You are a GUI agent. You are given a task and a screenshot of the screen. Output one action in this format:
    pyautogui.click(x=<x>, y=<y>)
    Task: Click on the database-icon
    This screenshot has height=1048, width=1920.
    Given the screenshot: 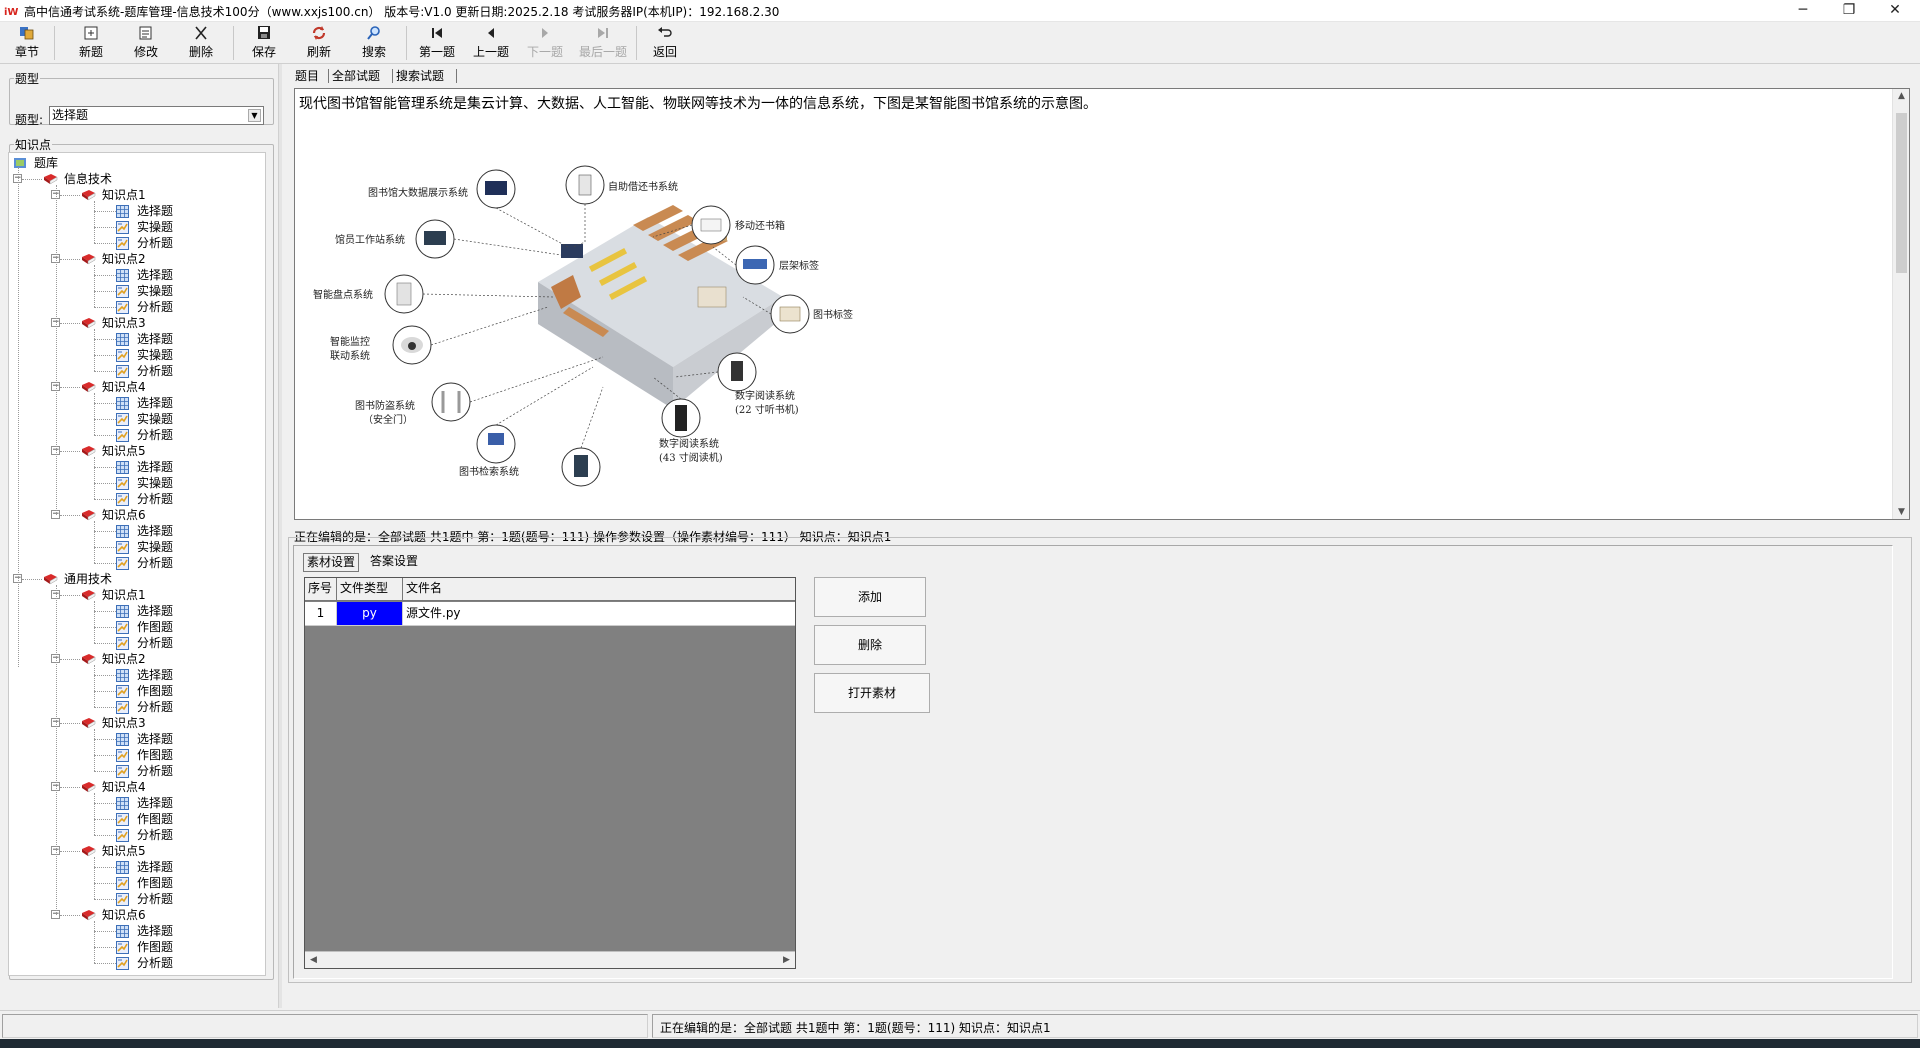 What is the action you would take?
    pyautogui.click(x=20, y=163)
    